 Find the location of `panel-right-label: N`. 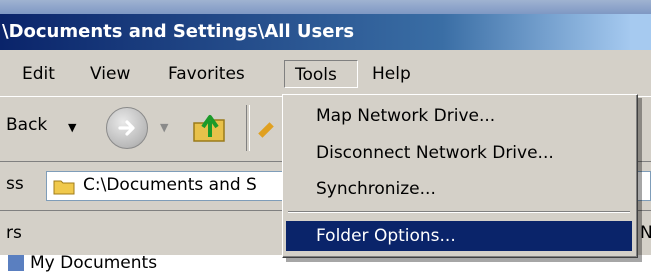

panel-right-label: N is located at coordinates (645, 233).